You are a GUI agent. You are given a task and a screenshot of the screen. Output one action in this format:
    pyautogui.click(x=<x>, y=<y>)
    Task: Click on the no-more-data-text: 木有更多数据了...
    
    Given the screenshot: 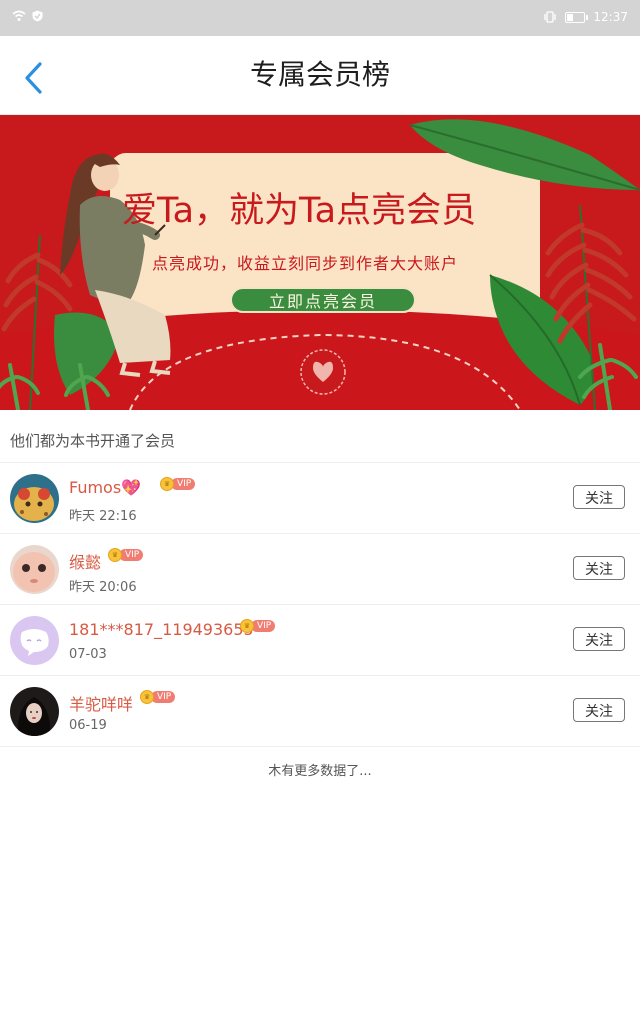 What is the action you would take?
    pyautogui.click(x=320, y=771)
    